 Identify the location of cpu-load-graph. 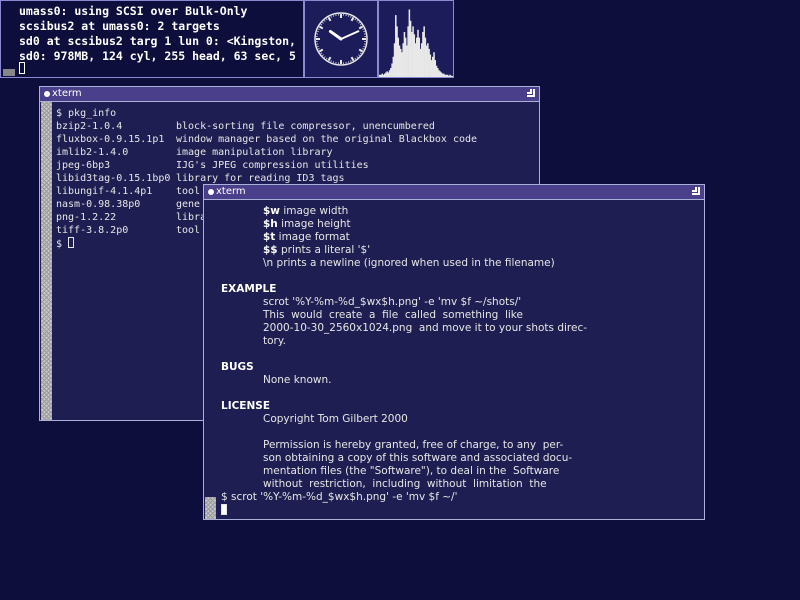
(416, 39).